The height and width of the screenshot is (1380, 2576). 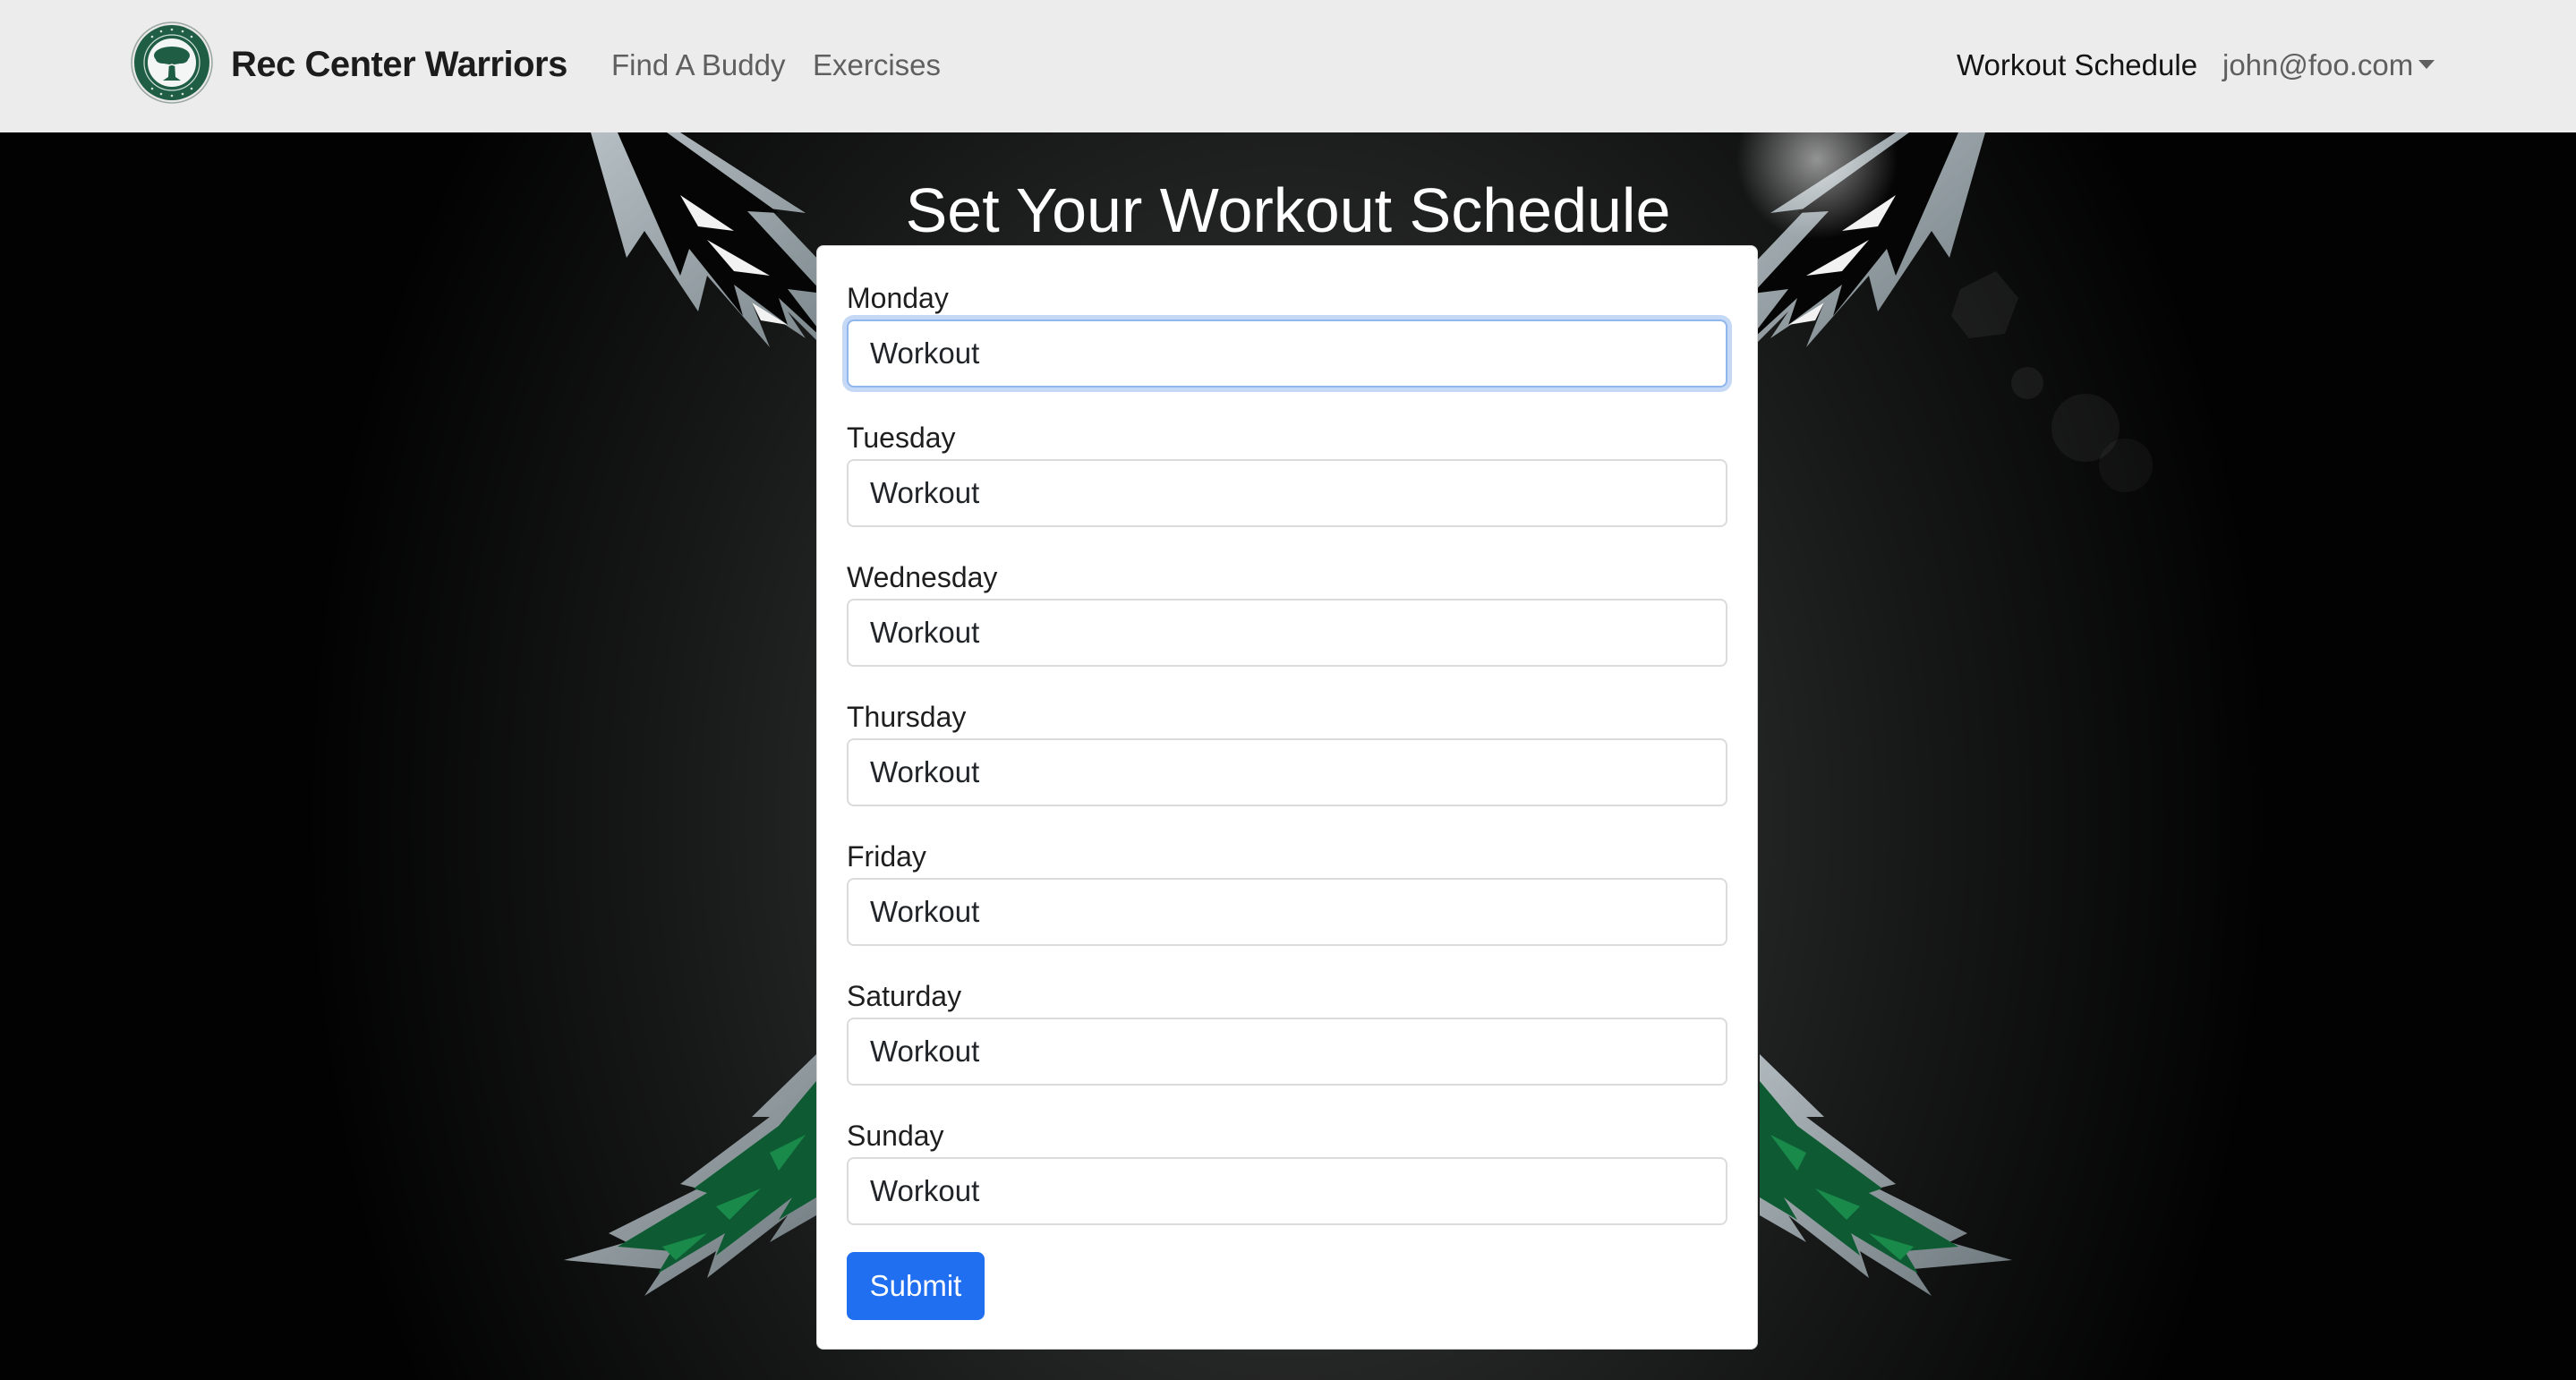 What do you see at coordinates (901, 438) in the screenshot?
I see `tuesday-label: Tuesday` at bounding box center [901, 438].